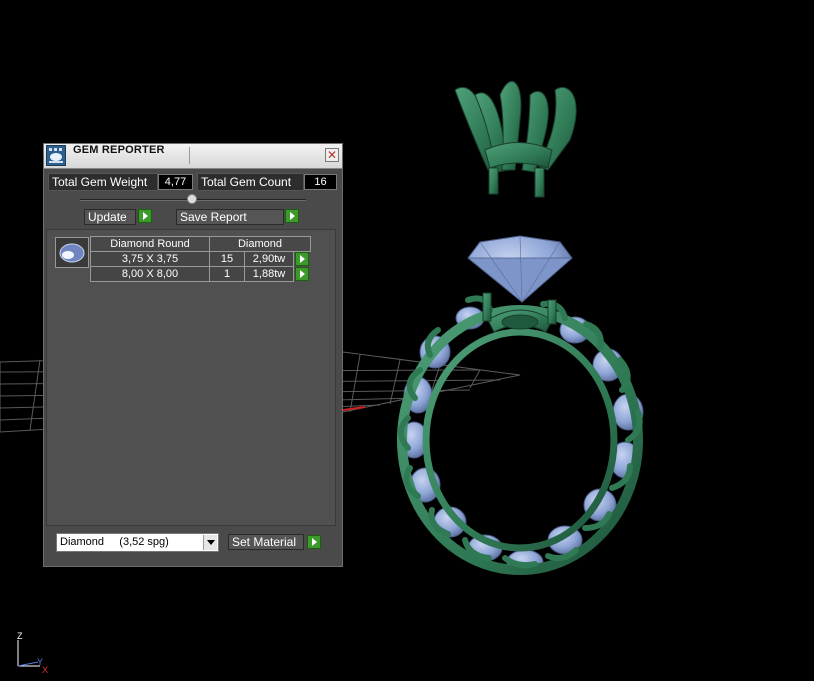  What do you see at coordinates (320, 182) in the screenshot?
I see `total-gem-count-value: 16` at bounding box center [320, 182].